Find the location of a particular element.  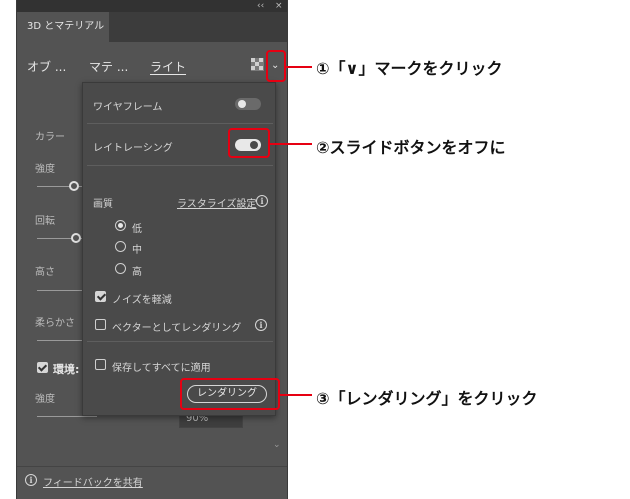

quality-high-radio is located at coordinates (120, 268).